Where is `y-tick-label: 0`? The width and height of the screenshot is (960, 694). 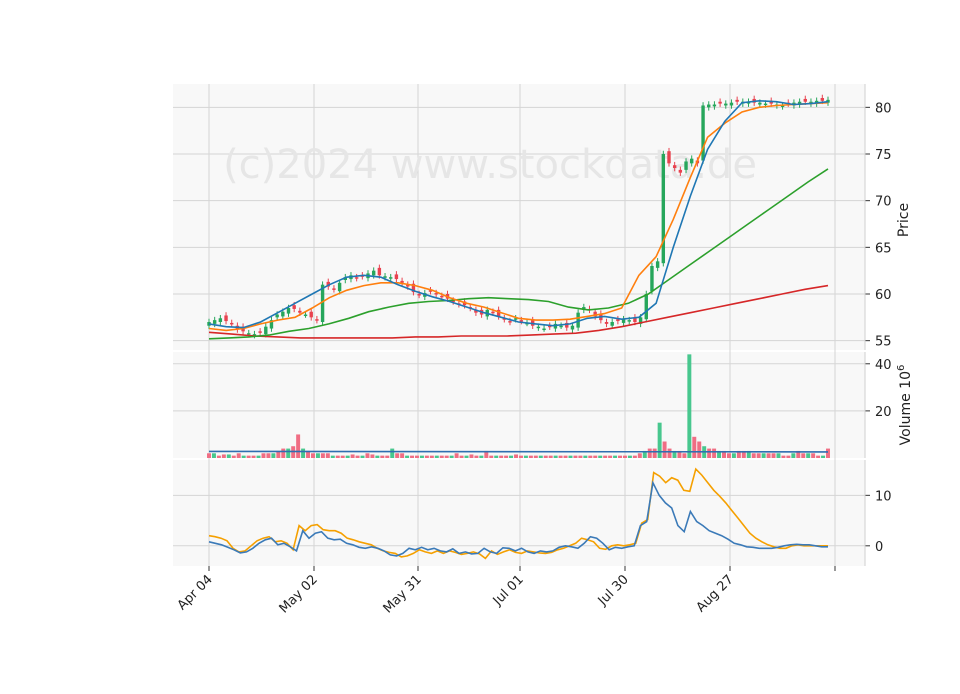
y-tick-label: 0 is located at coordinates (879, 547).